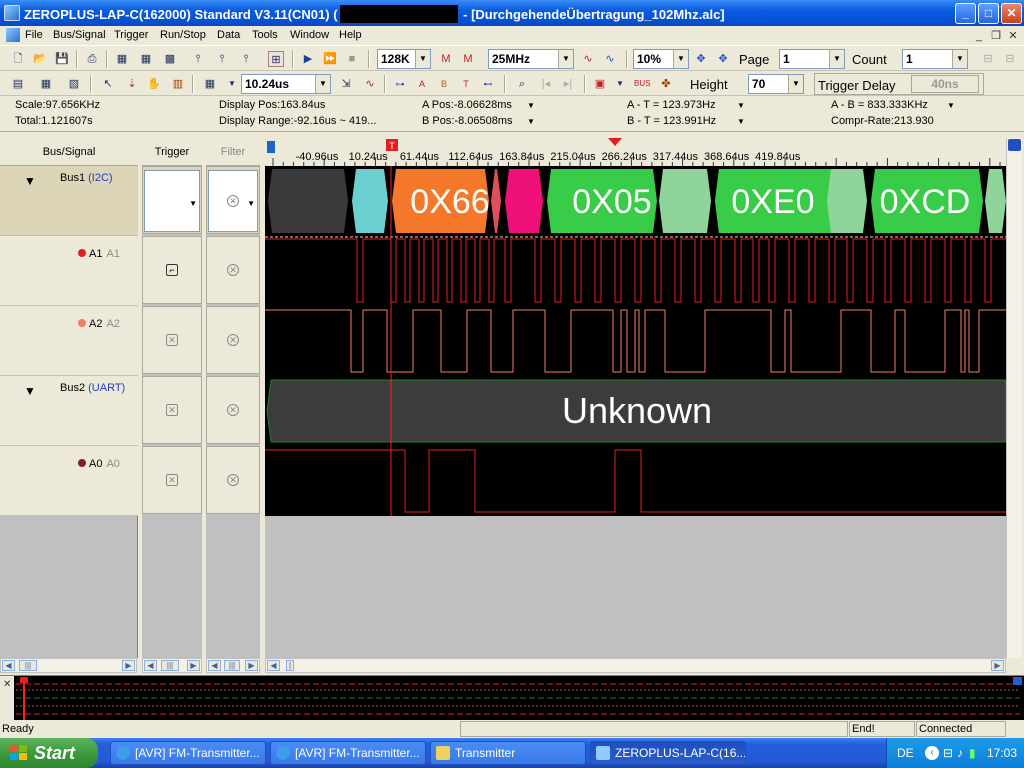  I want to click on bus-setup-icon: BUS, so click(642, 84).